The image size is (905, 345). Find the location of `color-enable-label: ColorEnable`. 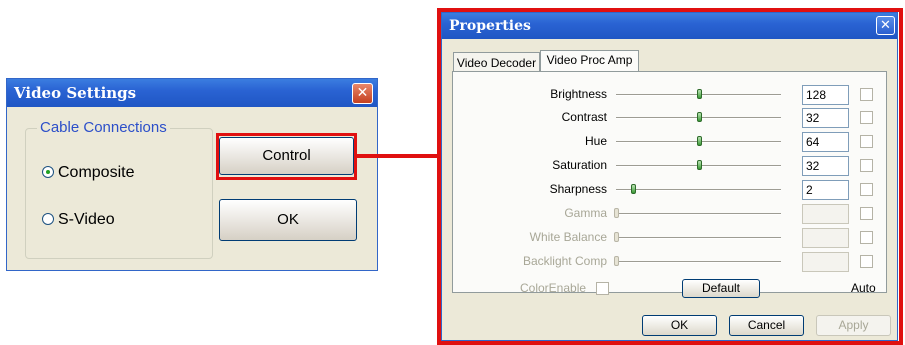

color-enable-label: ColorEnable is located at coordinates (553, 288).